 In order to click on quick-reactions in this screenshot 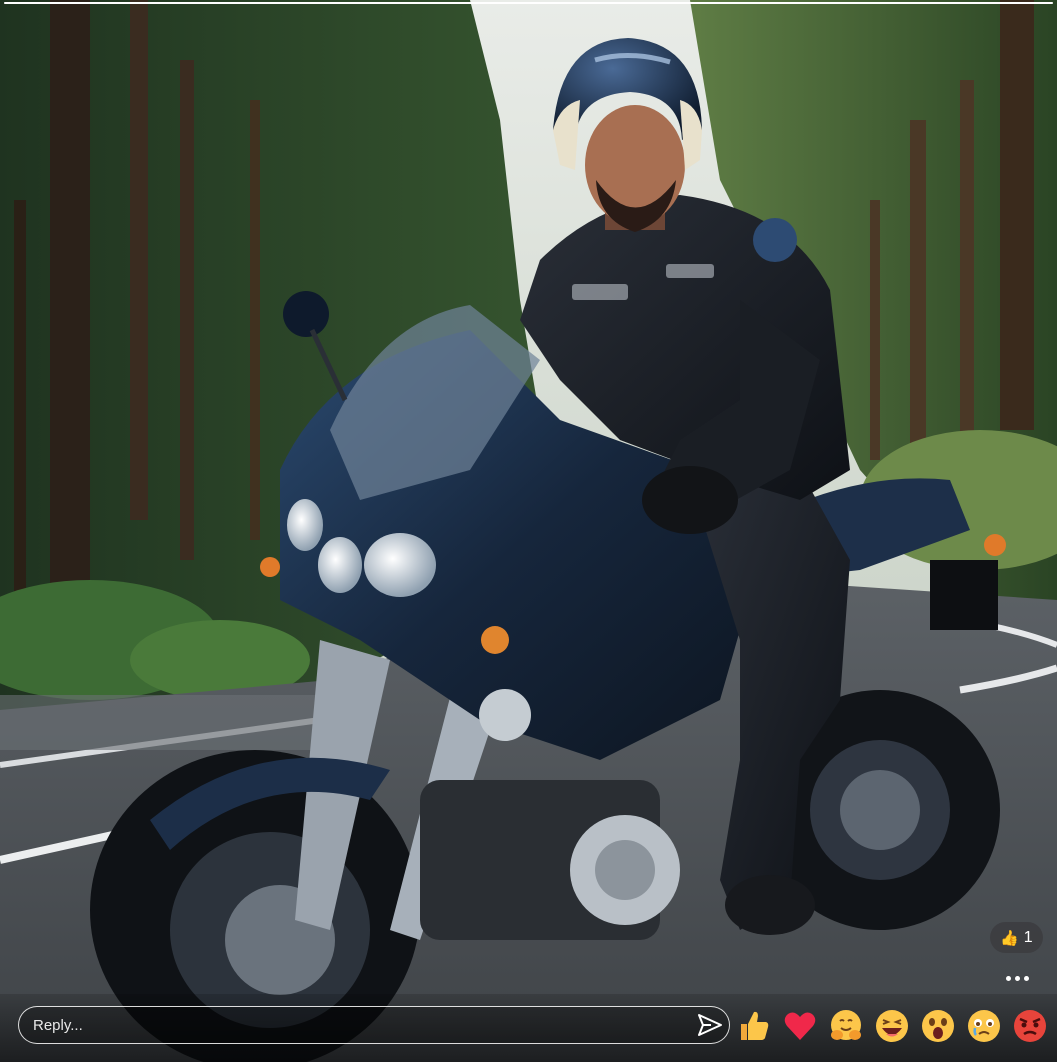, I will do `click(892, 1027)`.